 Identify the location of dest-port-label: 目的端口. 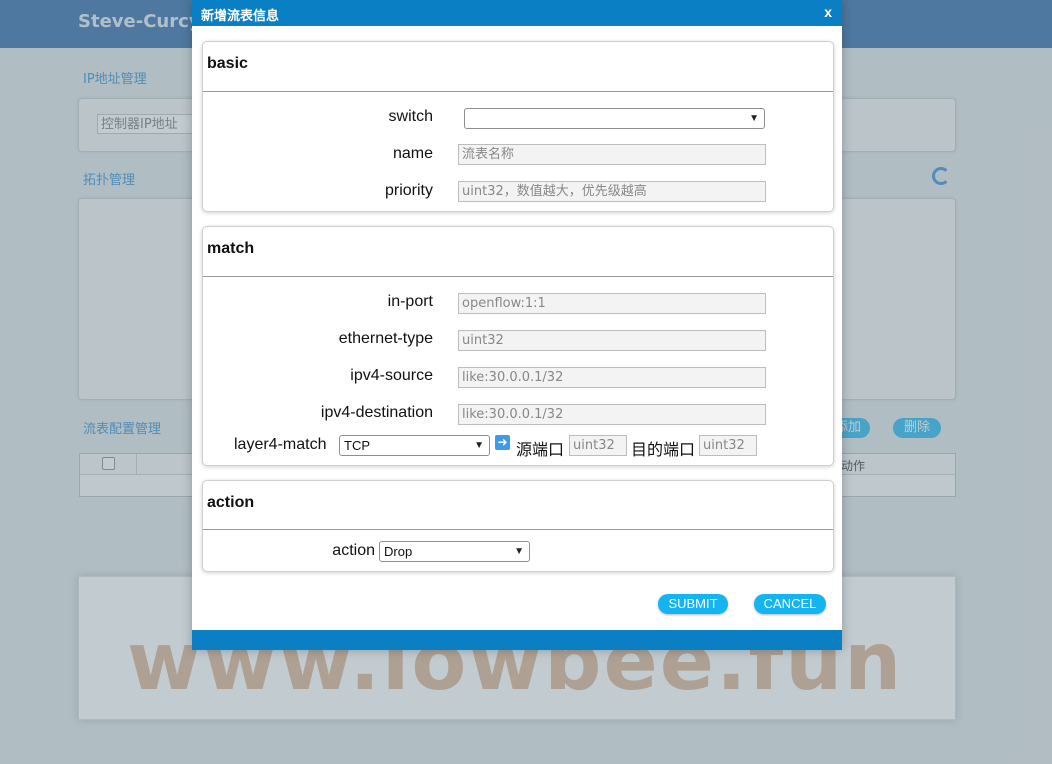
(663, 450).